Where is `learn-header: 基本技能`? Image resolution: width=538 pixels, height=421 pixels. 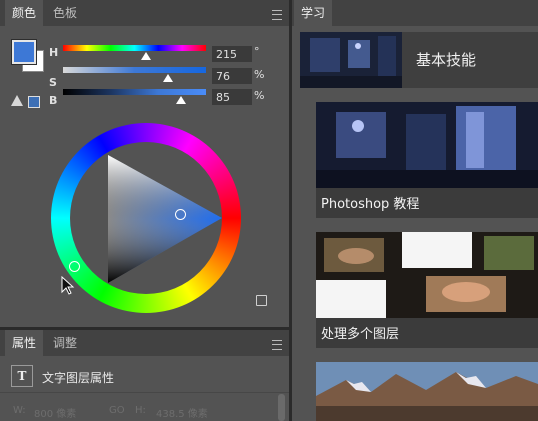 learn-header: 基本技能 is located at coordinates (419, 60).